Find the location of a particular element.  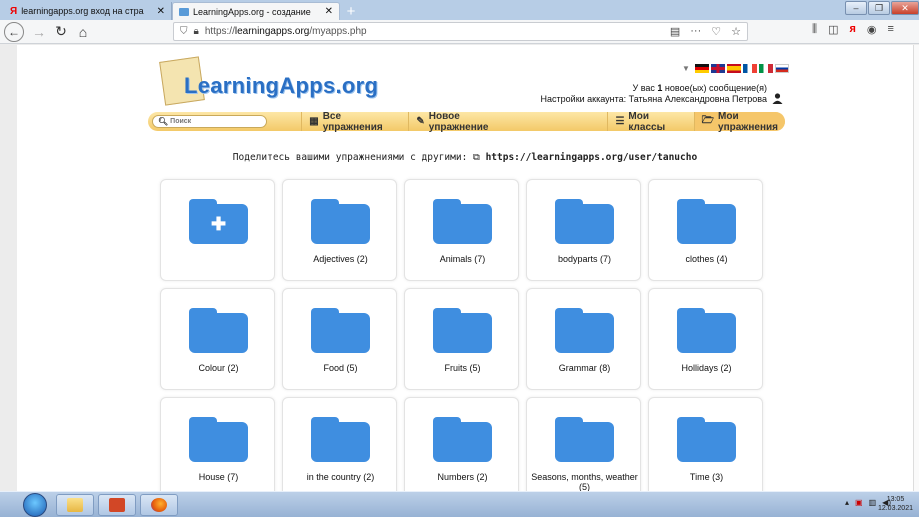

list-icon: ☰ is located at coordinates (620, 121).